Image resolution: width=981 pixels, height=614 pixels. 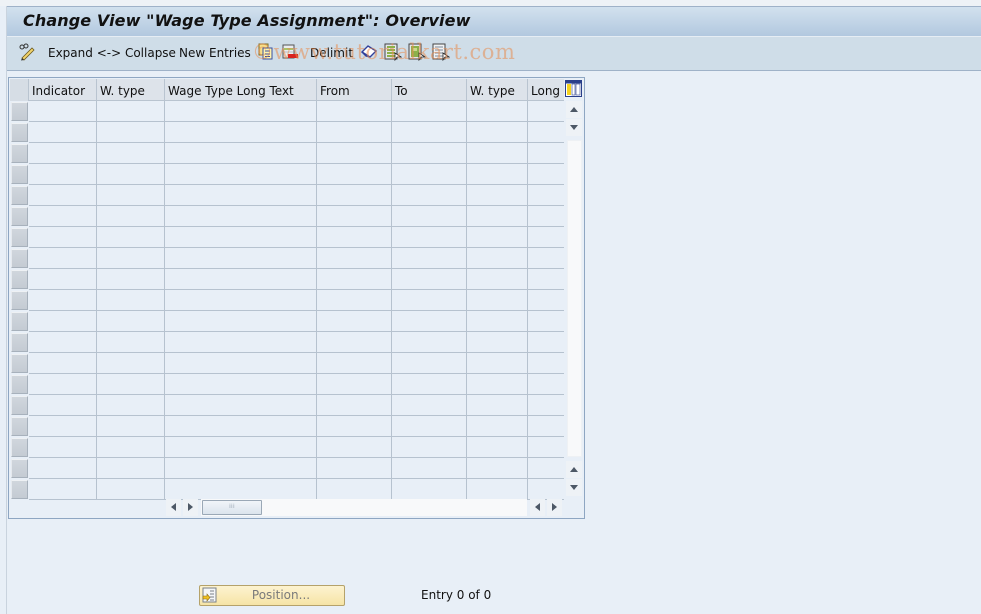 I want to click on delimit-button: Delimit, so click(x=331, y=54).